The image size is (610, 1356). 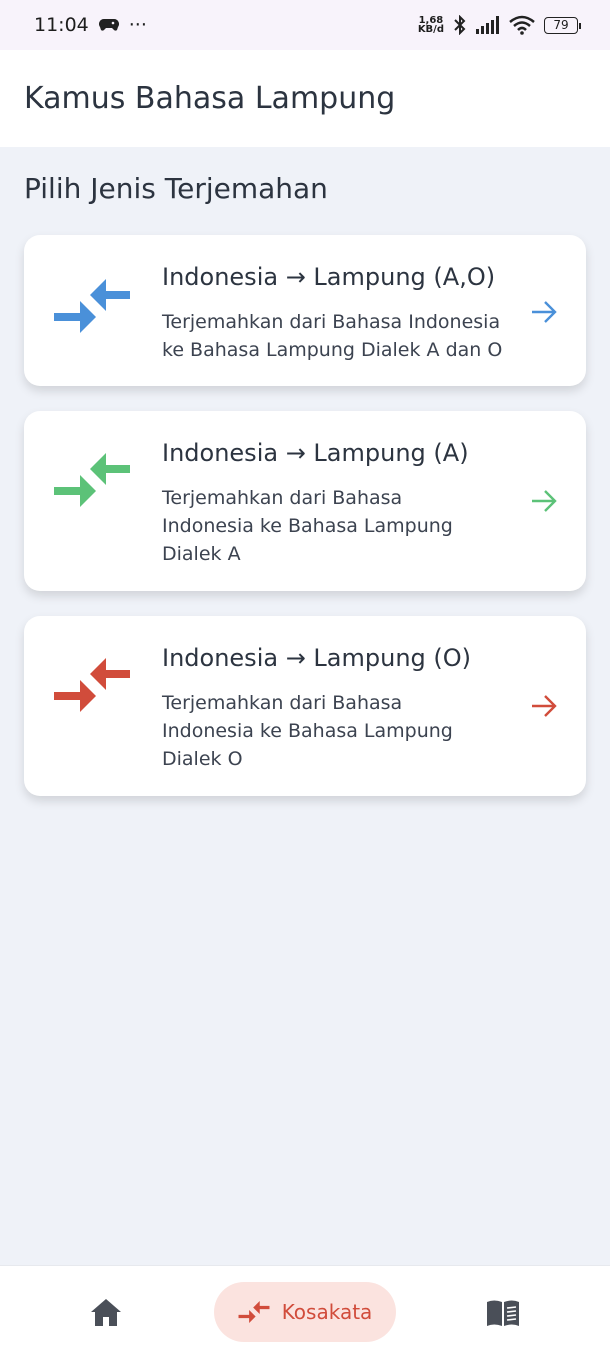 What do you see at coordinates (522, 25) in the screenshot?
I see `wifi-icon` at bounding box center [522, 25].